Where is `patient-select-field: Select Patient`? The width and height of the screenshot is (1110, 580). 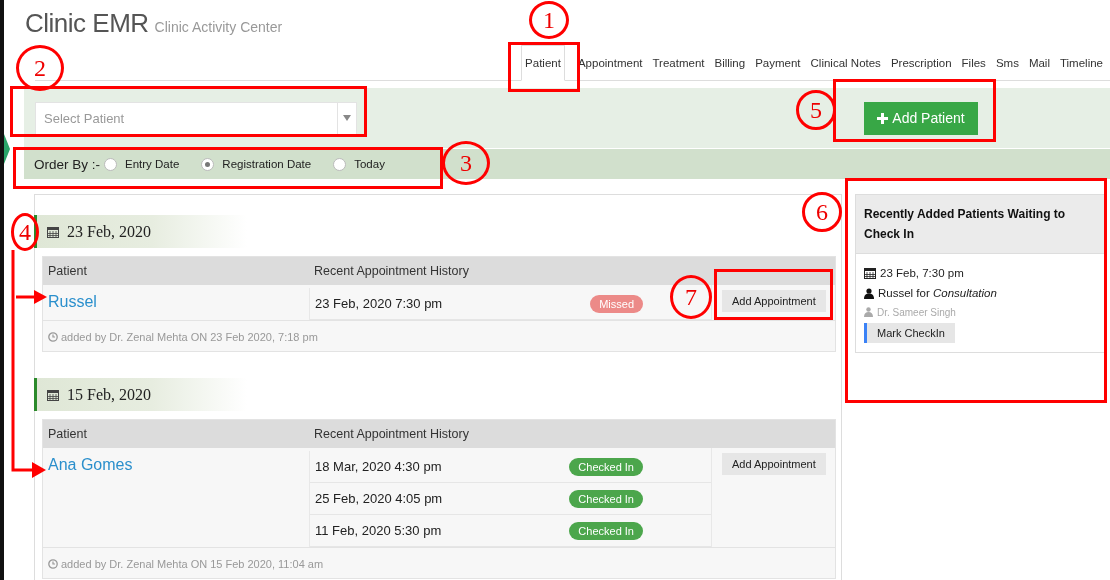 patient-select-field: Select Patient is located at coordinates (186, 118).